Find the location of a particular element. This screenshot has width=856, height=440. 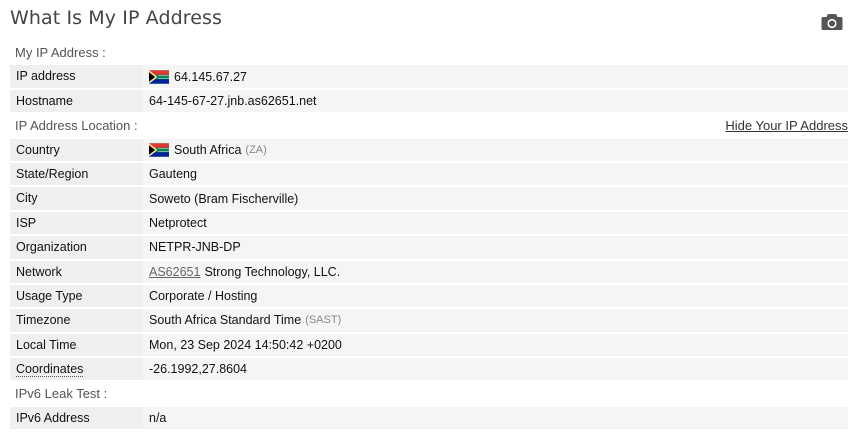

row-country: Country South Africa (ZA) is located at coordinates (429, 149).